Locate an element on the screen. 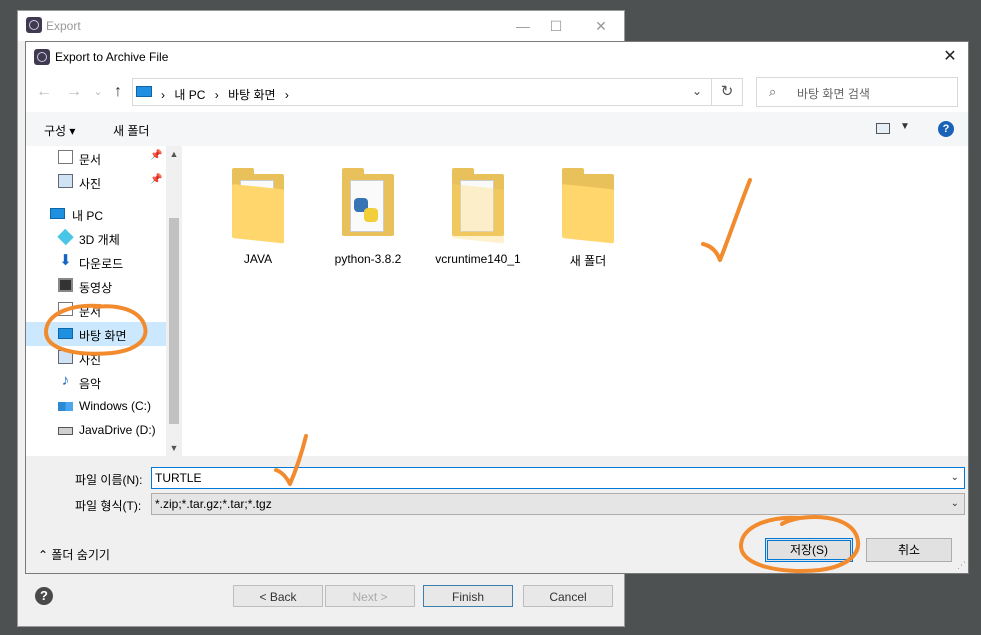 The width and height of the screenshot is (981, 635). scrollbar-thumb is located at coordinates (174, 321).